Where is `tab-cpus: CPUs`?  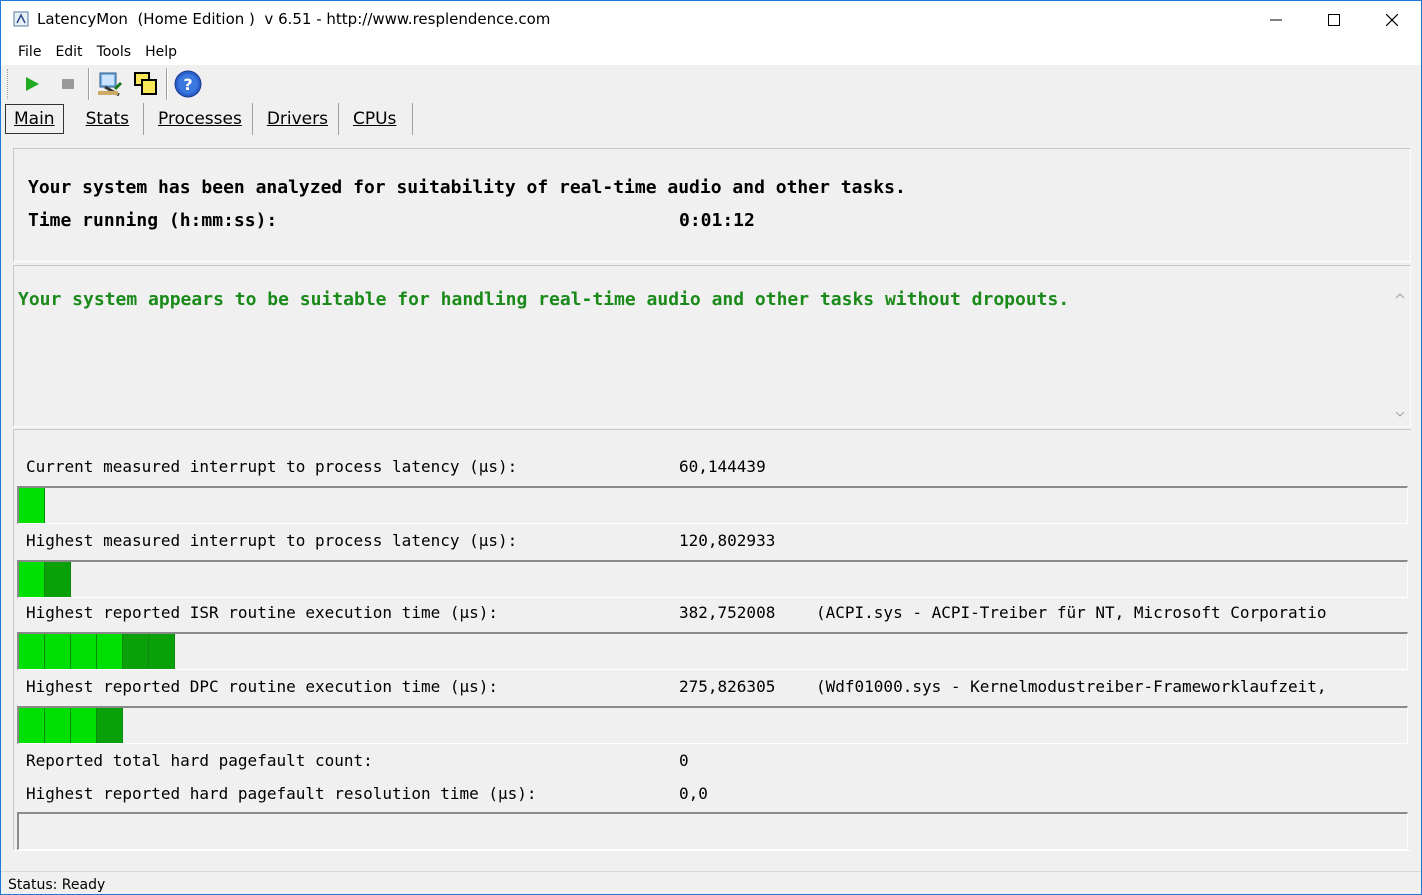 tab-cpus: CPUs is located at coordinates (376, 119).